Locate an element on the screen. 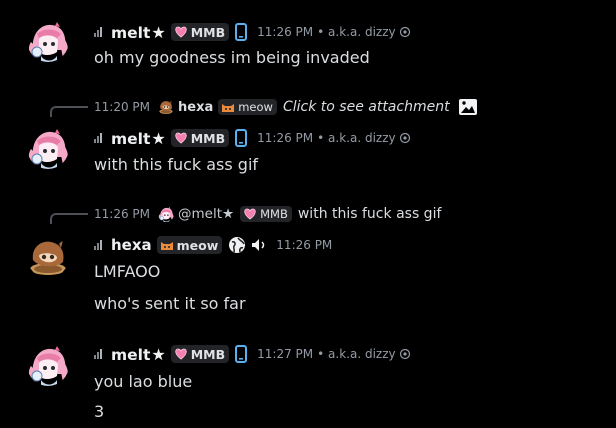 The image size is (616, 428). speaker-icon is located at coordinates (259, 245).